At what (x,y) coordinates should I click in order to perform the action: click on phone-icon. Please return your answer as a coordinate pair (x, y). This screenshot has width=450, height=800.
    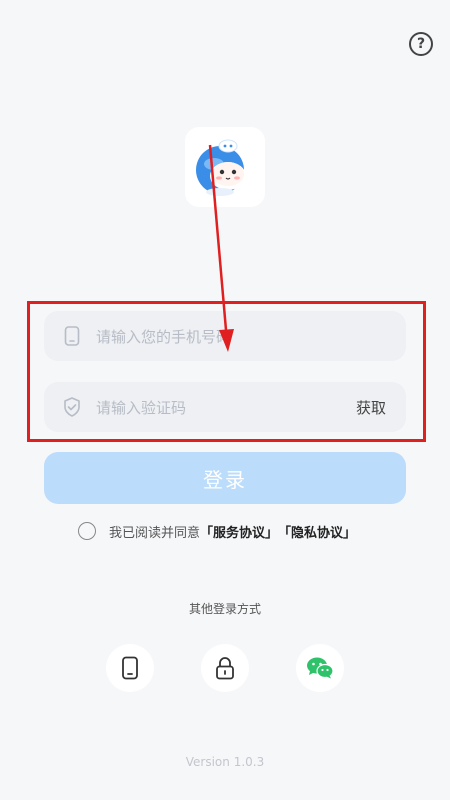
    Looking at the image, I should click on (130, 668).